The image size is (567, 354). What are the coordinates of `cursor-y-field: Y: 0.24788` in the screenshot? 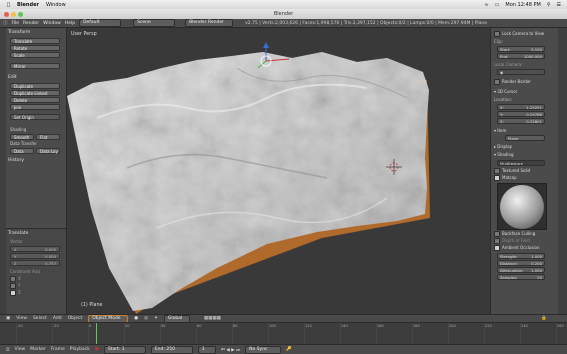 It's located at (521, 114).